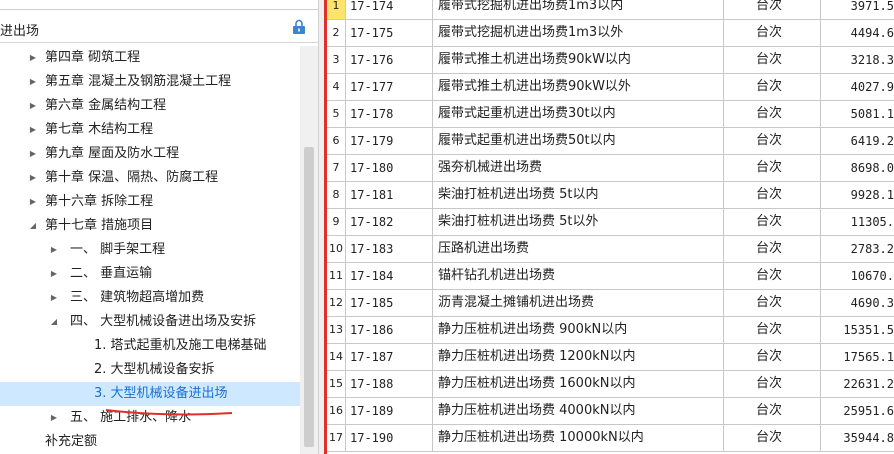 This screenshot has height=454, width=894. Describe the element at coordinates (150, 154) in the screenshot. I see `tree-item: ▶ 第九章 屋面及防水工程` at that location.